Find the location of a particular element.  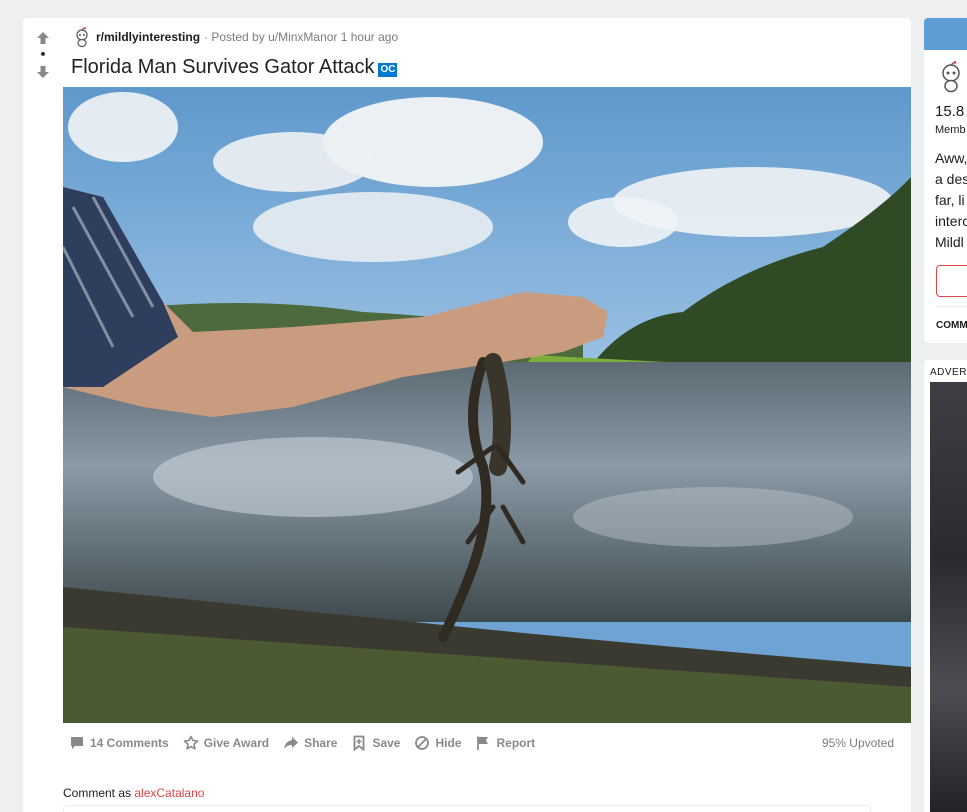

vote-score: • is located at coordinates (43, 54).